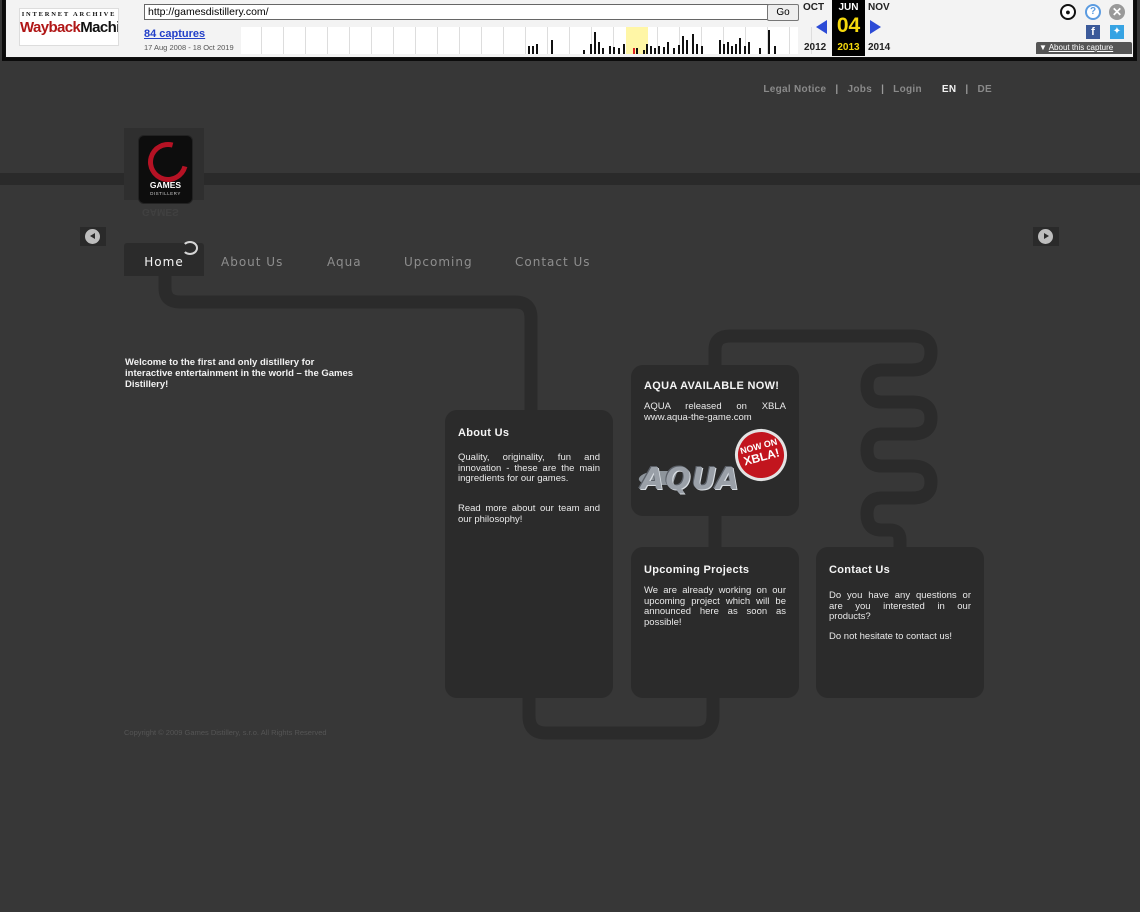 The image size is (1140, 912). Describe the element at coordinates (860, 570) in the screenshot. I see `contact-title: Contact Us` at that location.